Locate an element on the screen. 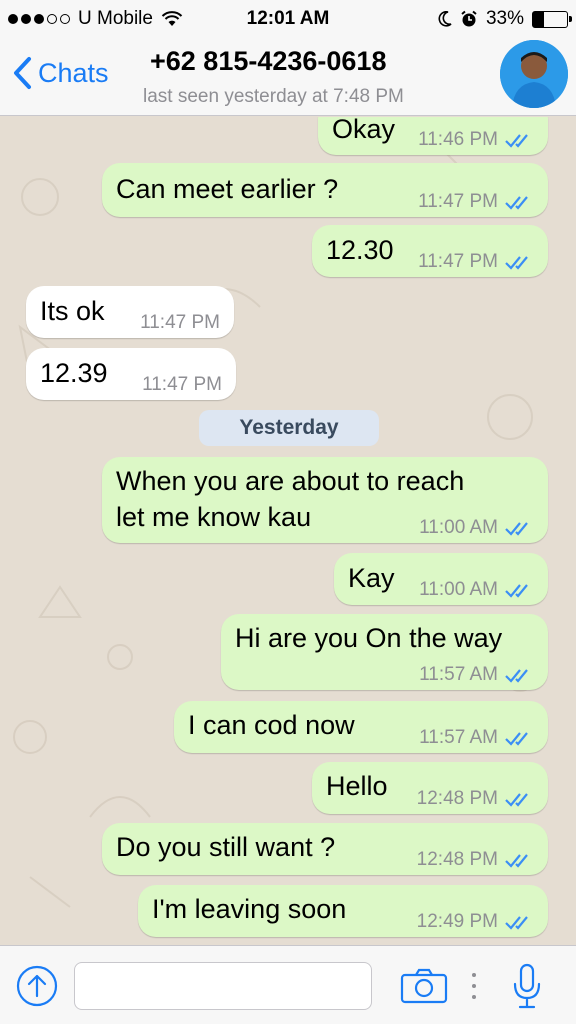  composer-bar is located at coordinates (288, 984).